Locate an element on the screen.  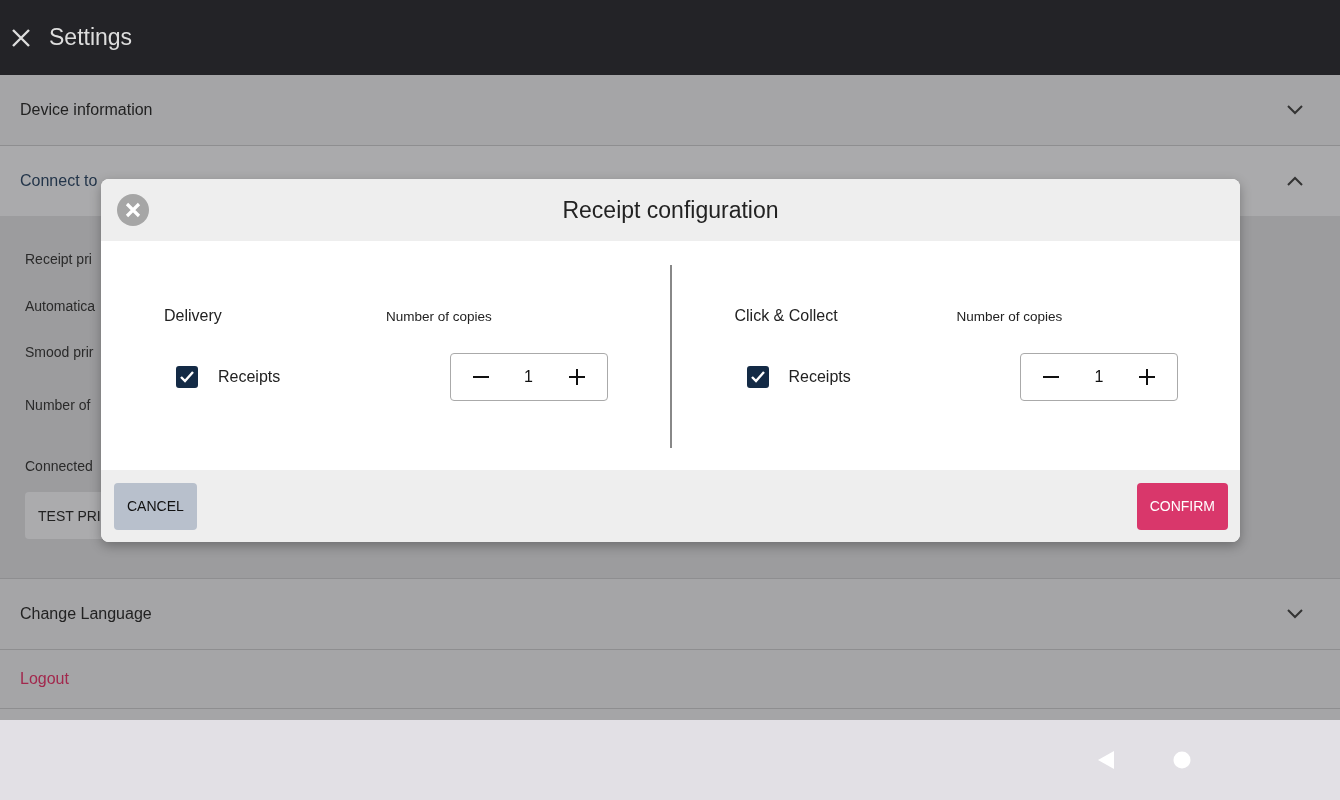
setting-label: Receipt pri is located at coordinates (58, 259).